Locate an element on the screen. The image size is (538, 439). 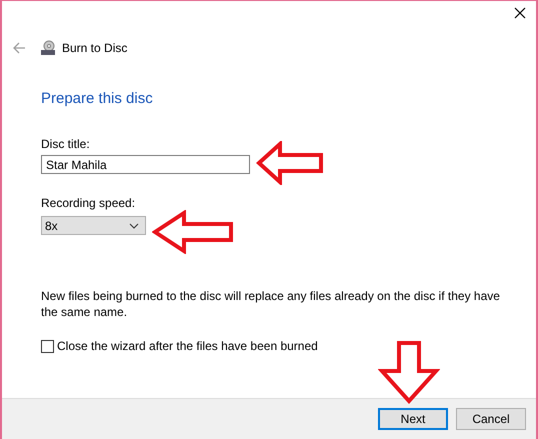
disc-drive-icon is located at coordinates (48, 48).